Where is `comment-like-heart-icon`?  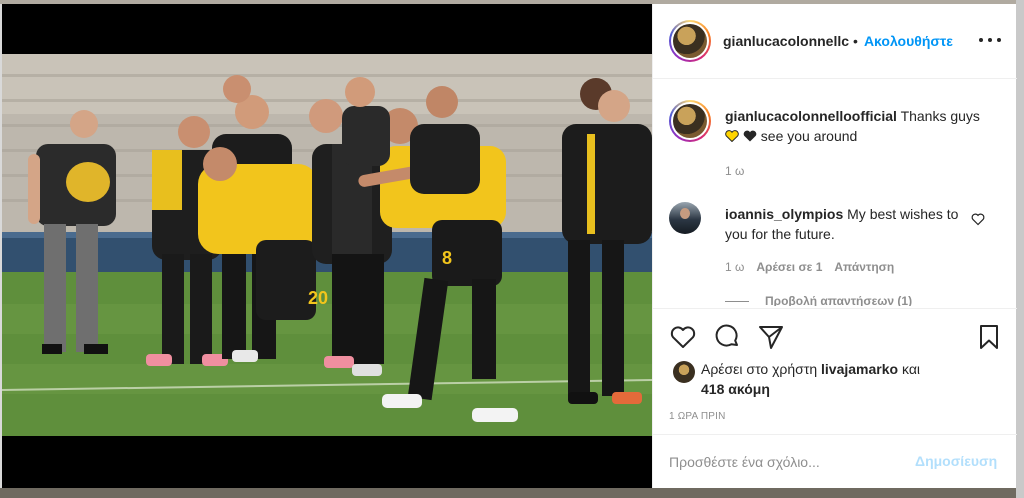
comment-like-heart-icon is located at coordinates (978, 219).